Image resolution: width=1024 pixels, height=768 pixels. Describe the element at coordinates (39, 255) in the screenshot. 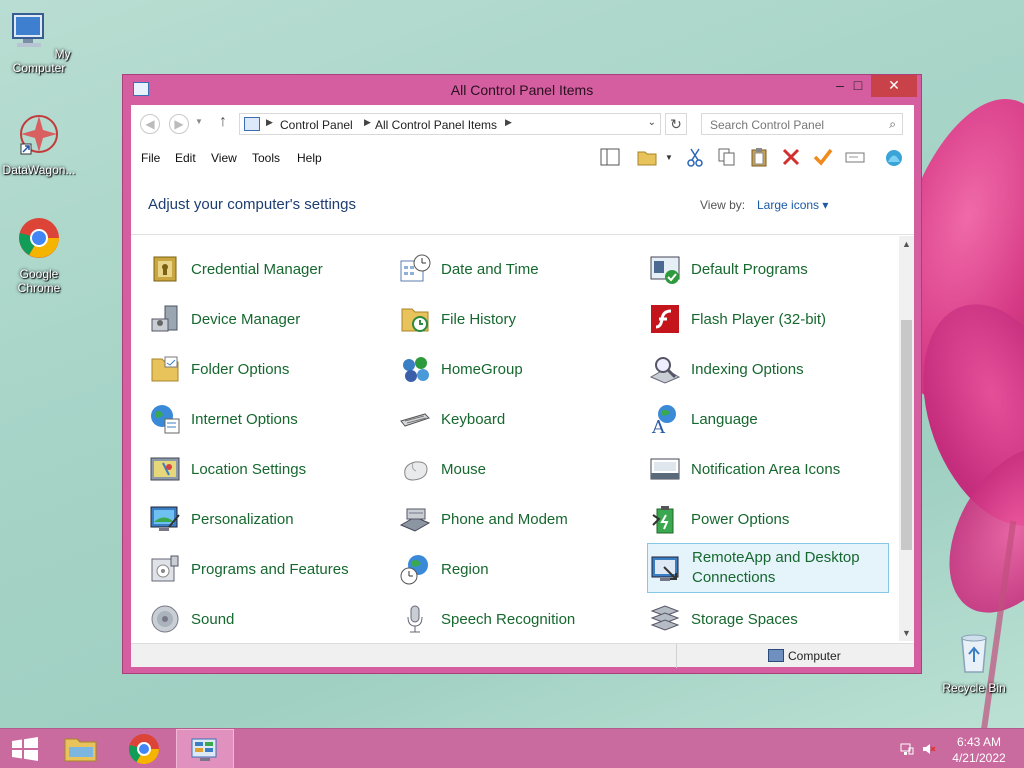

I see `desktop-icon-google-chrome: Google Chrome` at that location.